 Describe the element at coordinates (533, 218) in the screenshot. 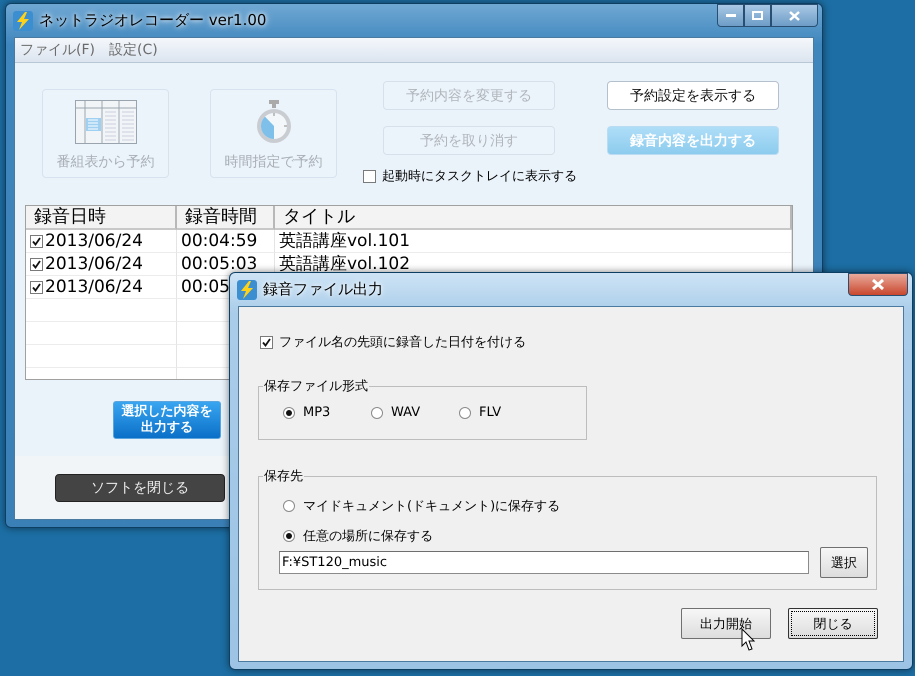

I see `column-header: タイトル` at that location.